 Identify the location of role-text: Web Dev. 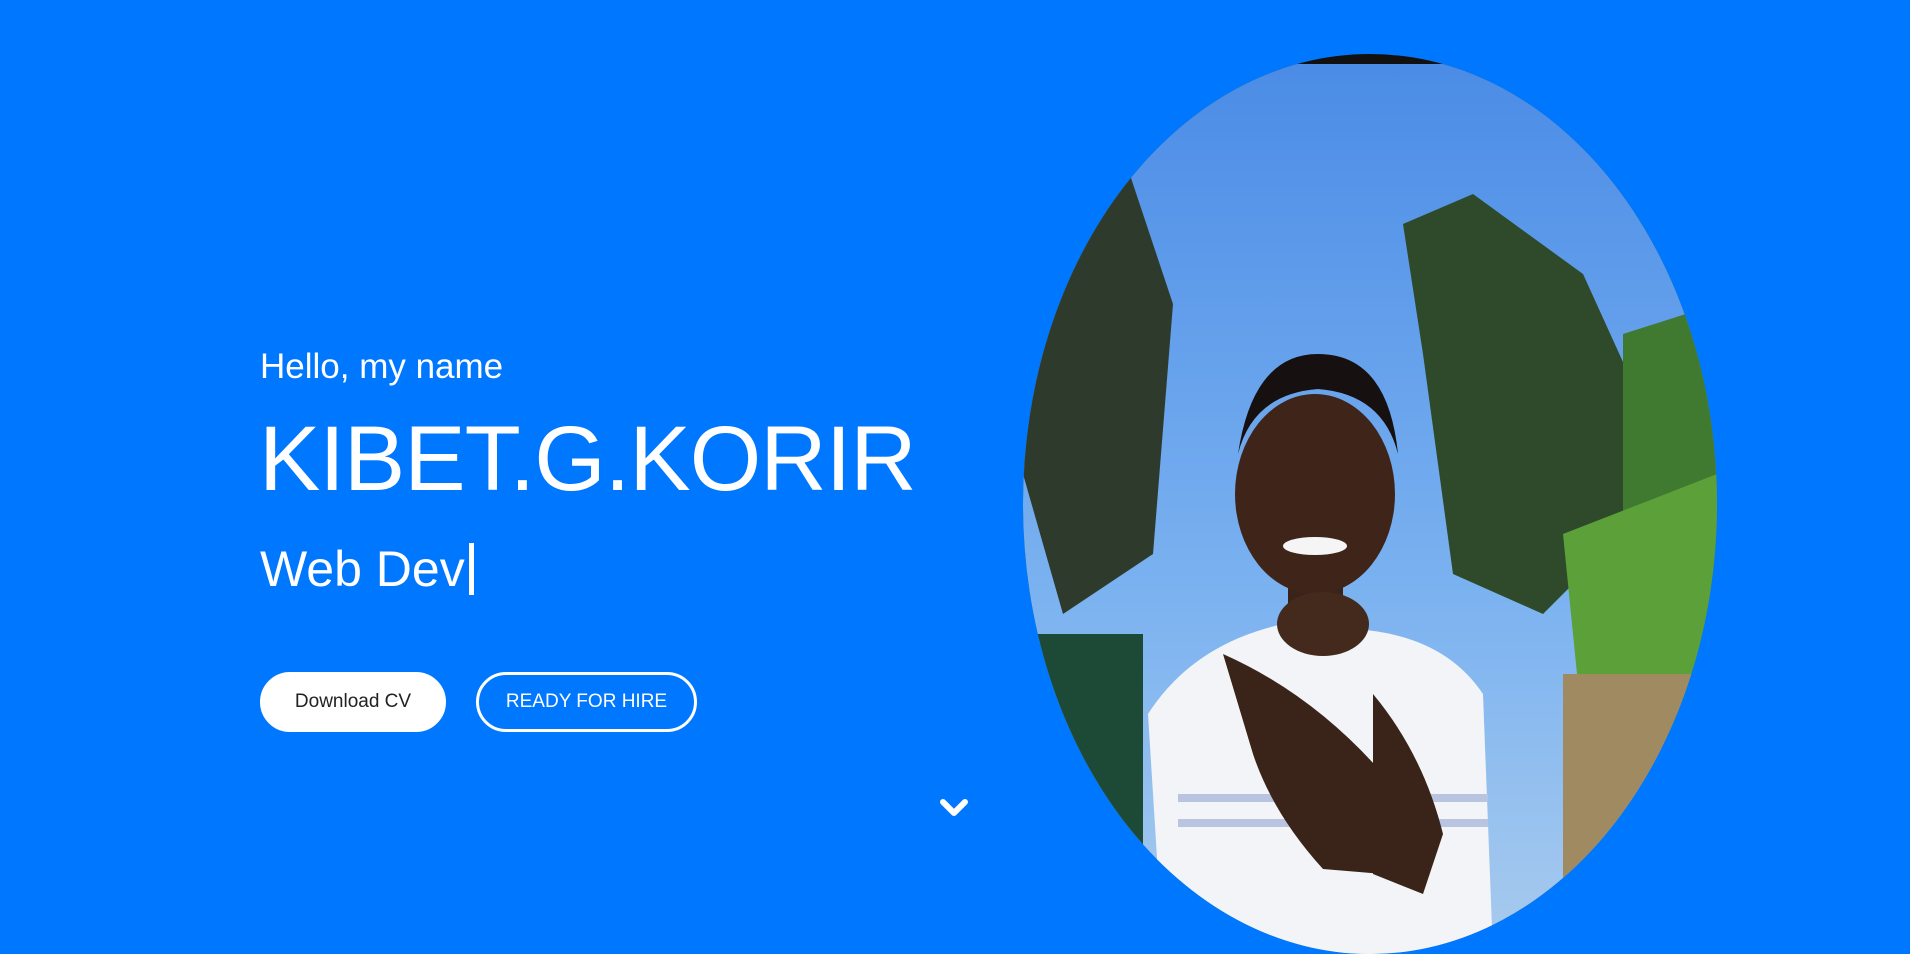
(362, 569).